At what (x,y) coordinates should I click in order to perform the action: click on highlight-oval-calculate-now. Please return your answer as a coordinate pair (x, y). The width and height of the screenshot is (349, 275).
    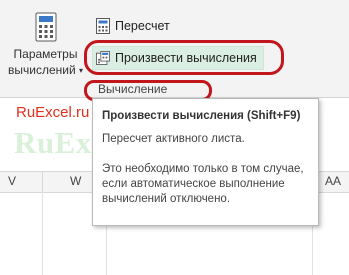
    Looking at the image, I should click on (184, 57).